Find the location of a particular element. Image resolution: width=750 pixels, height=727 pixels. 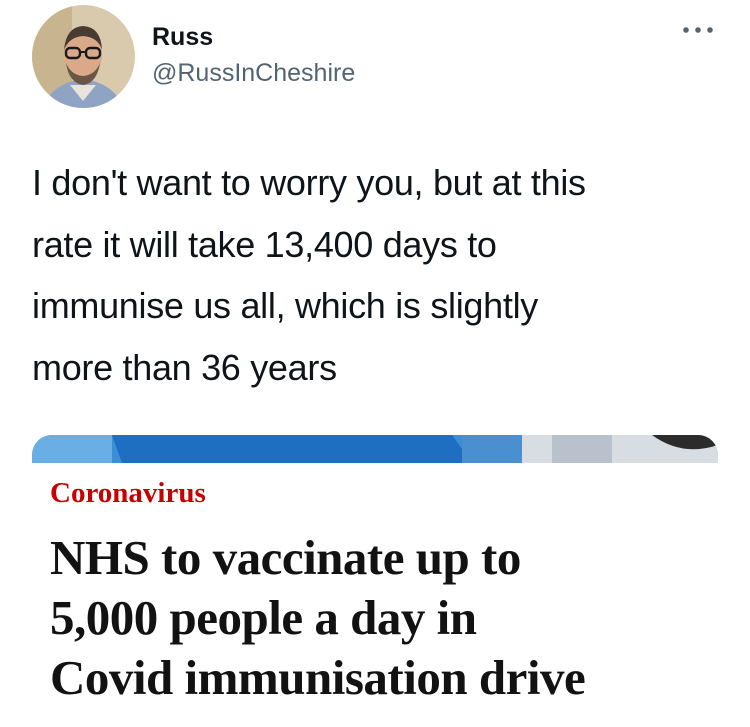

more-horizontal-icon is located at coordinates (698, 30).